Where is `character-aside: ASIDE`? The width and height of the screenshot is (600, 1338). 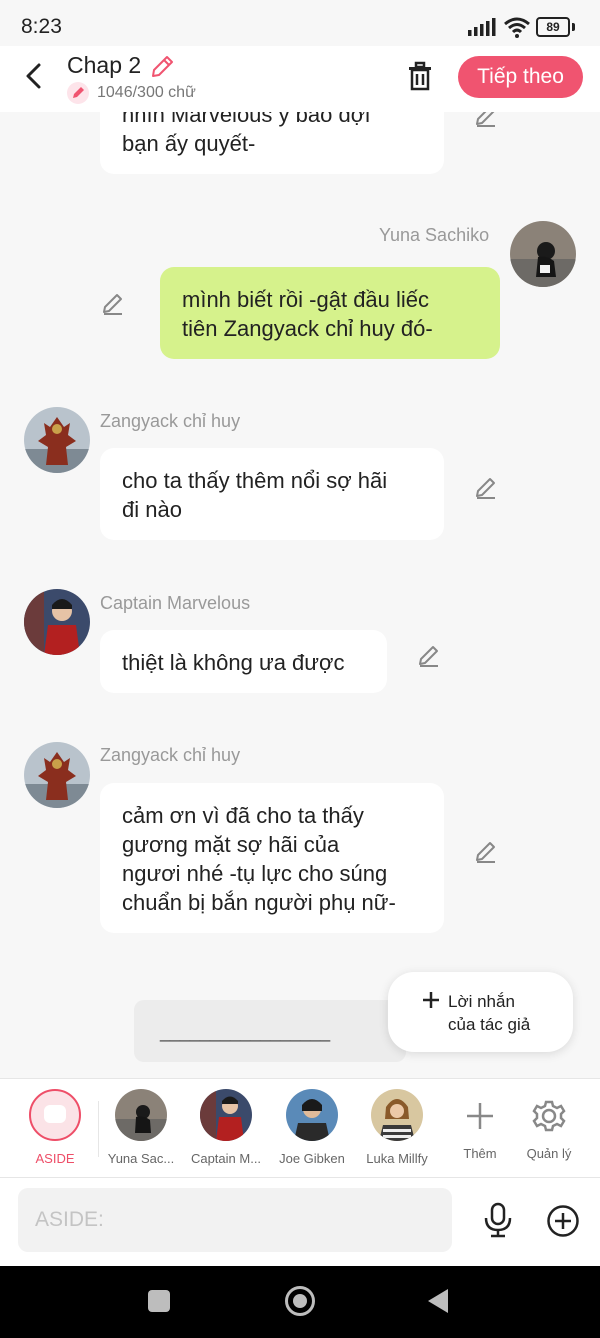 character-aside: ASIDE is located at coordinates (55, 1127).